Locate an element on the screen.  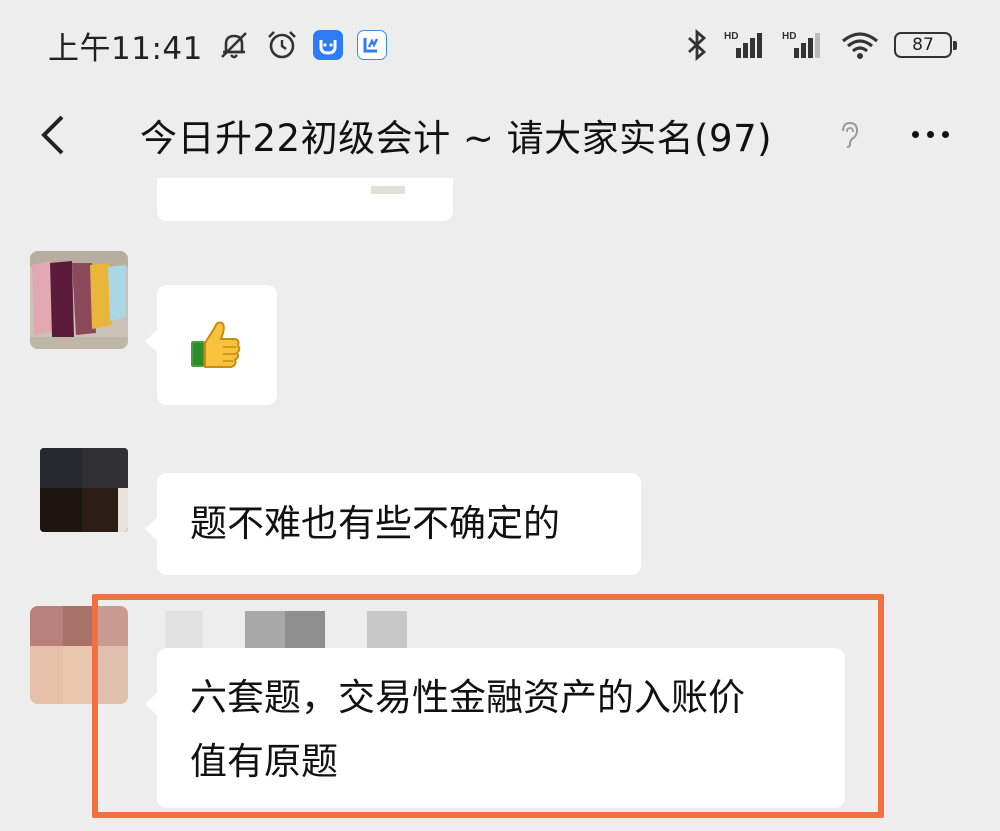
alarm-icon is located at coordinates (282, 45).